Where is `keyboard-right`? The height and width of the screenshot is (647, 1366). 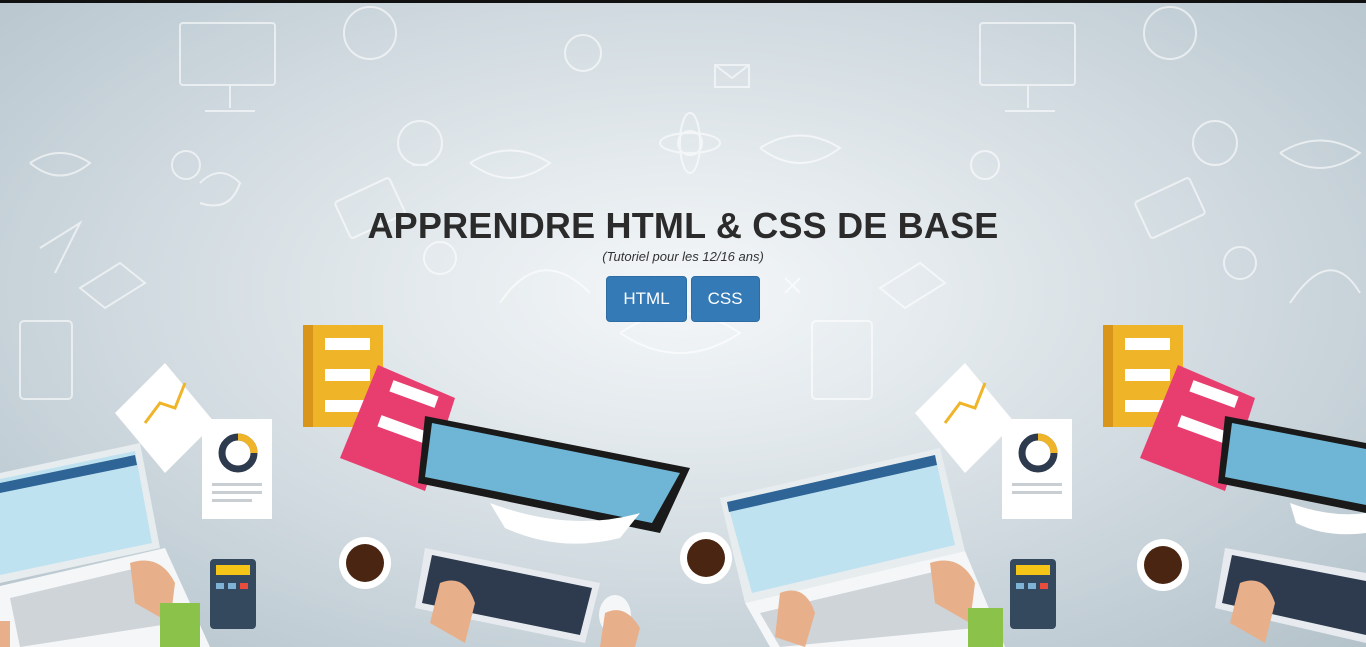
keyboard-right is located at coordinates (1290, 595).